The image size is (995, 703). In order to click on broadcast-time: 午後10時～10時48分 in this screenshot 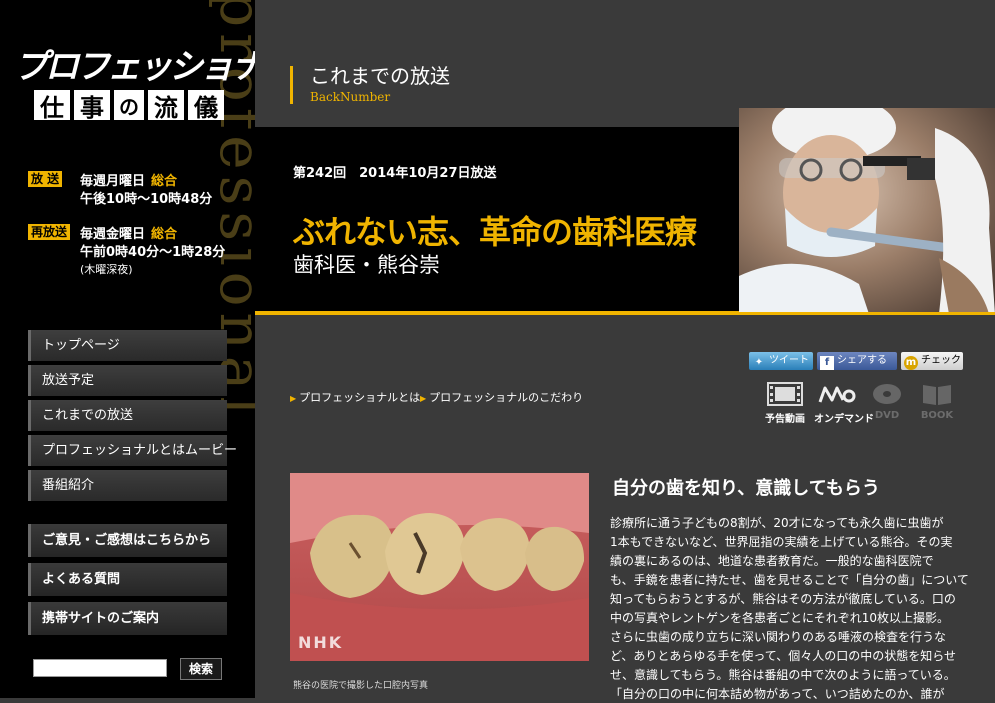, I will do `click(146, 199)`.